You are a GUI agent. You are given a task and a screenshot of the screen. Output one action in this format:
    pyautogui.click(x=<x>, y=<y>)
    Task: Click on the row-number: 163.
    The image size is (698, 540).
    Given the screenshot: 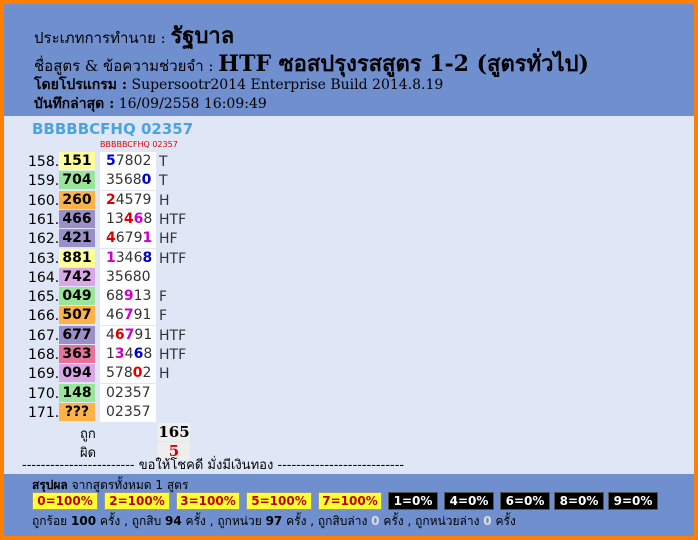 What is the action you would take?
    pyautogui.click(x=44, y=258)
    